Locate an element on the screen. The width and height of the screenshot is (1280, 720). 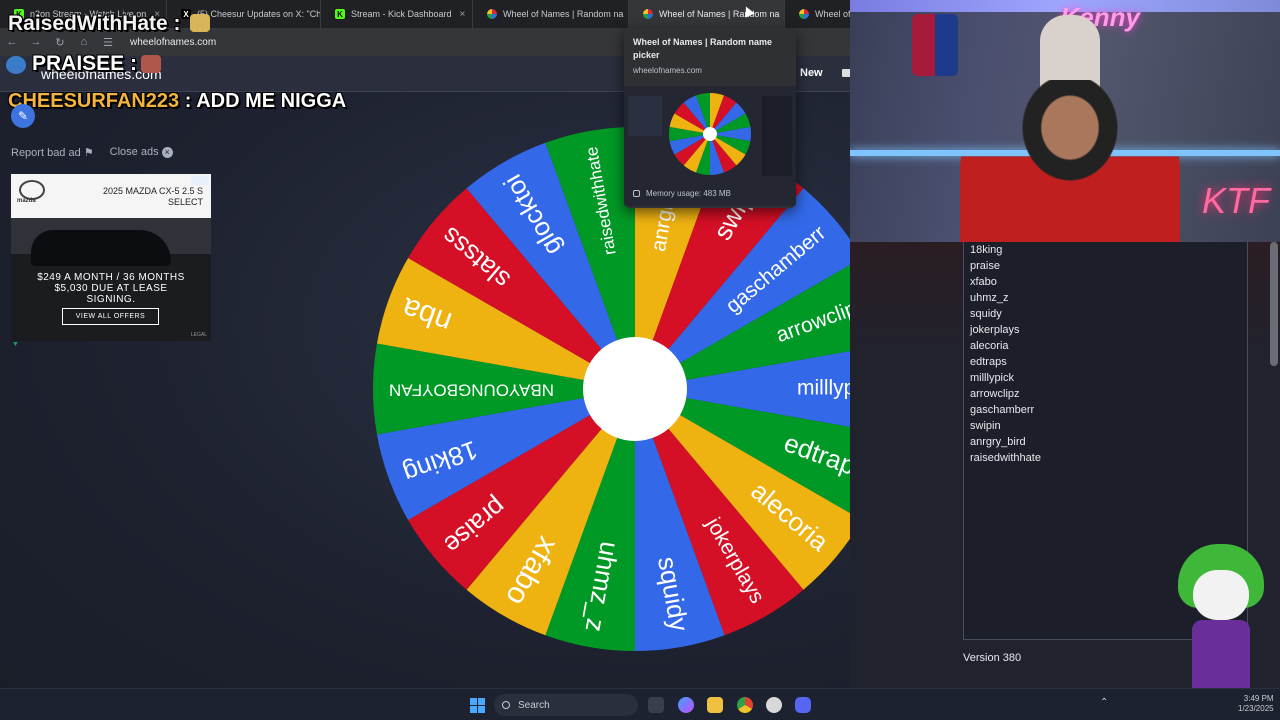
ad-offer-line2: $5,030 DUE AT LEASE is located at coordinates (111, 288).